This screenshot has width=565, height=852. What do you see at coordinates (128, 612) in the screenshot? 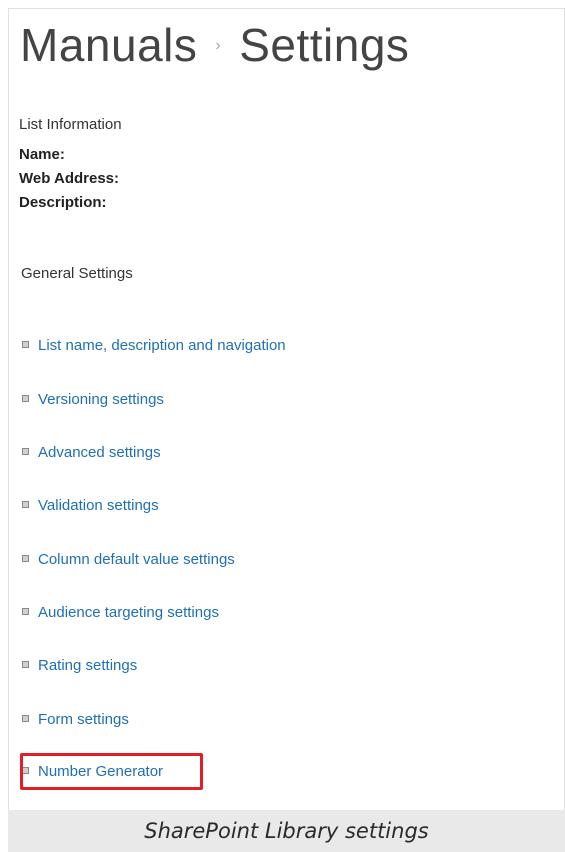
I see `settings-link-label: Audience targeting settings` at bounding box center [128, 612].